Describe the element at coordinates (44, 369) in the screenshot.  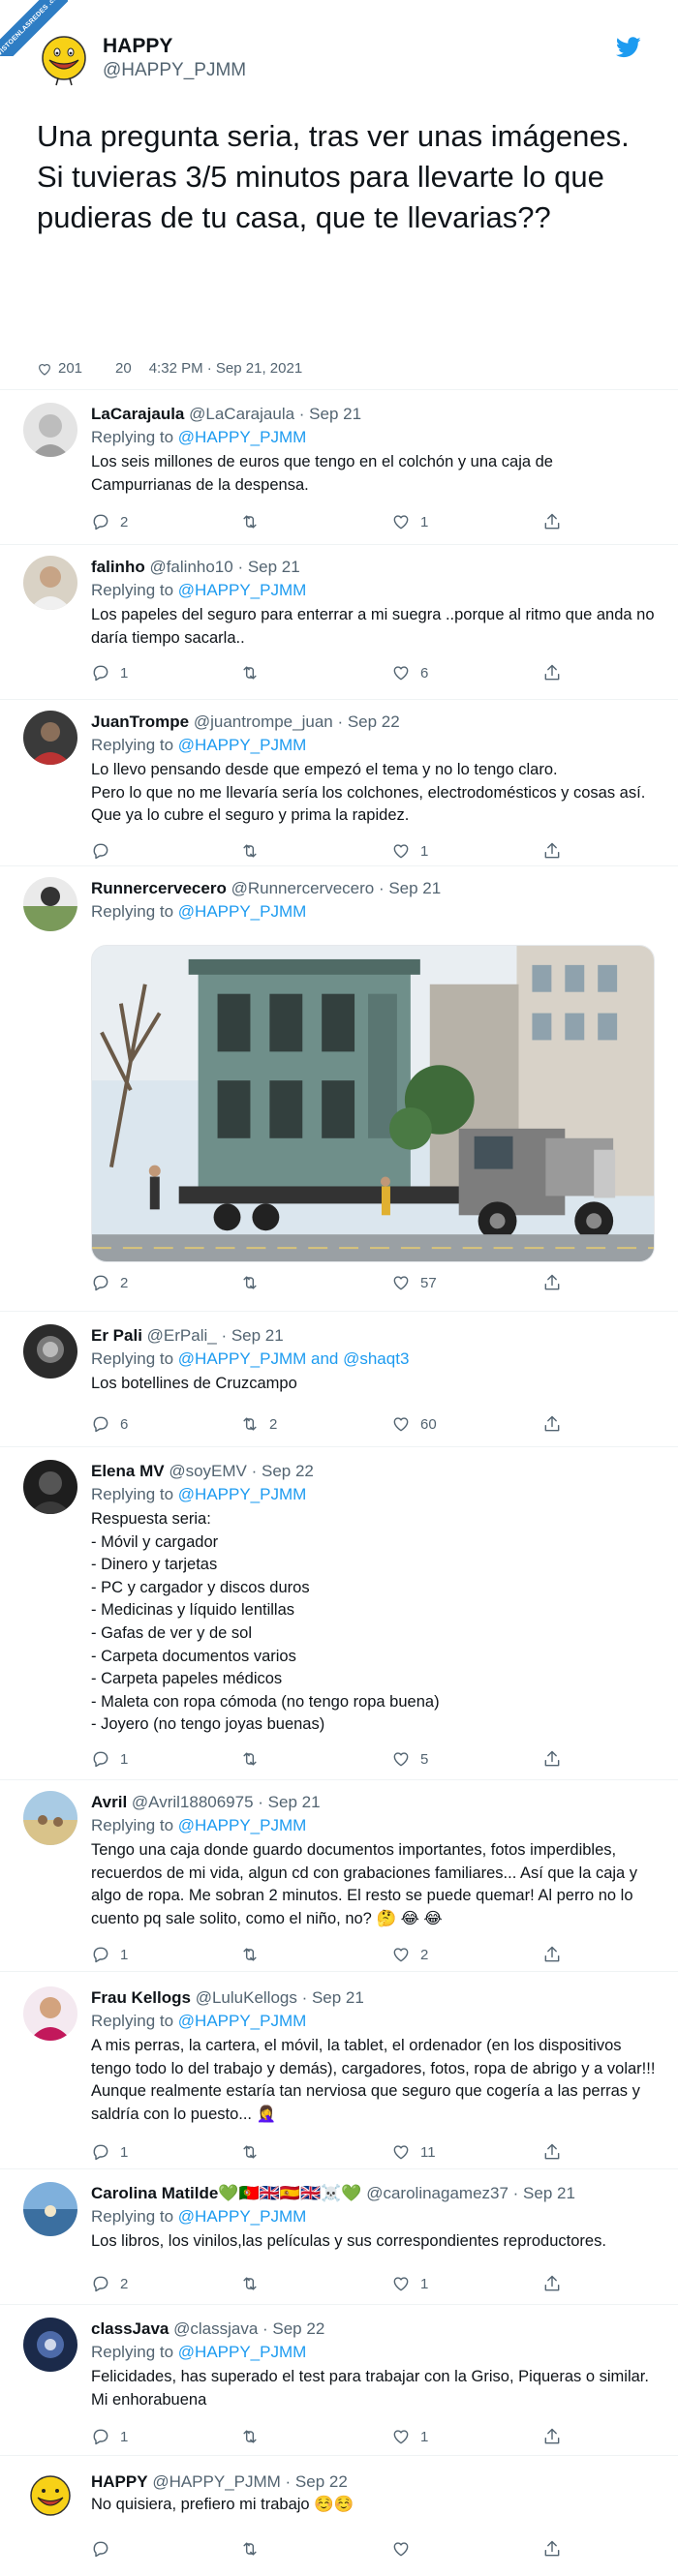
I see `heart-icon` at that location.